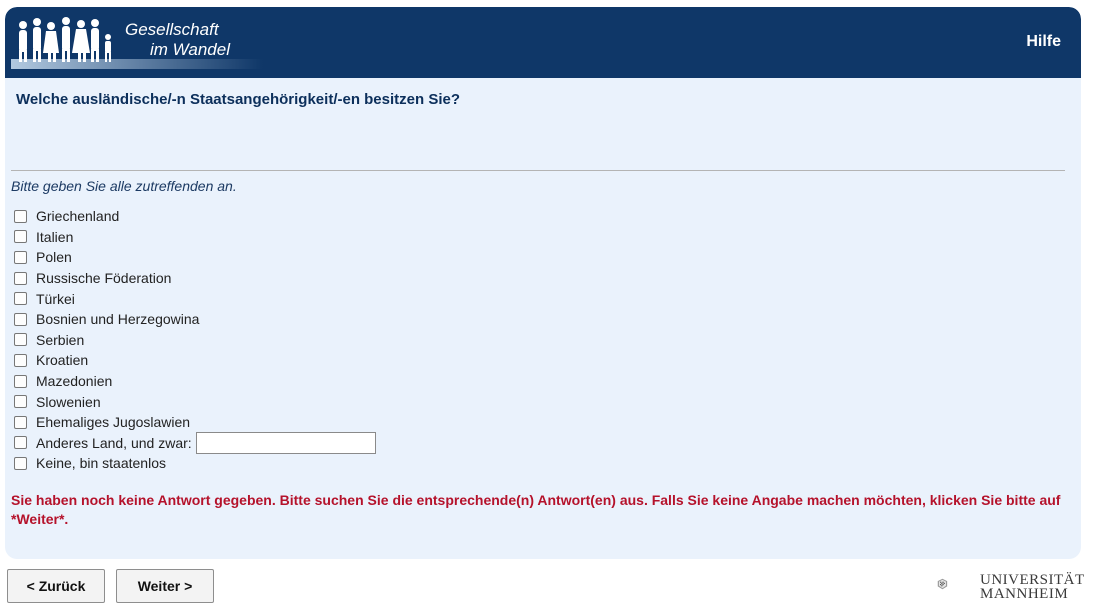  I want to click on option-label: Polen, so click(54, 257).